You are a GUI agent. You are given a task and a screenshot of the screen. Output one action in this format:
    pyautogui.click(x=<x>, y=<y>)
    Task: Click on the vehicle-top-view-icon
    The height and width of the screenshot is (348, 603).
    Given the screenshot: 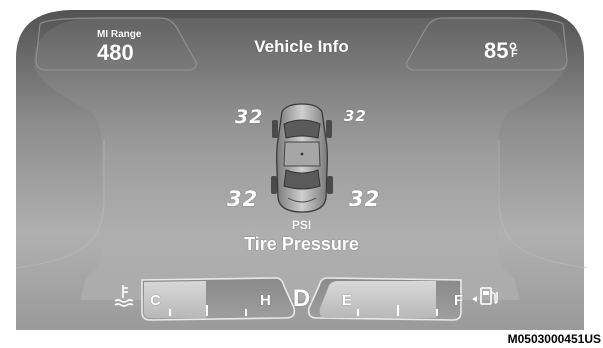 What is the action you would take?
    pyautogui.click(x=302, y=158)
    